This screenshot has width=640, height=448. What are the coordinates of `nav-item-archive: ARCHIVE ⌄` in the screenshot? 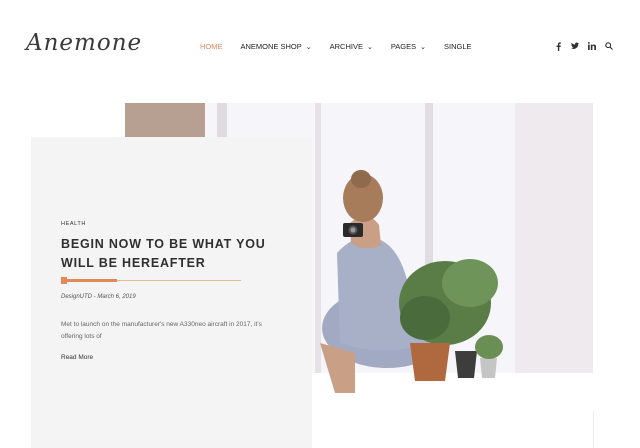 It's located at (351, 46).